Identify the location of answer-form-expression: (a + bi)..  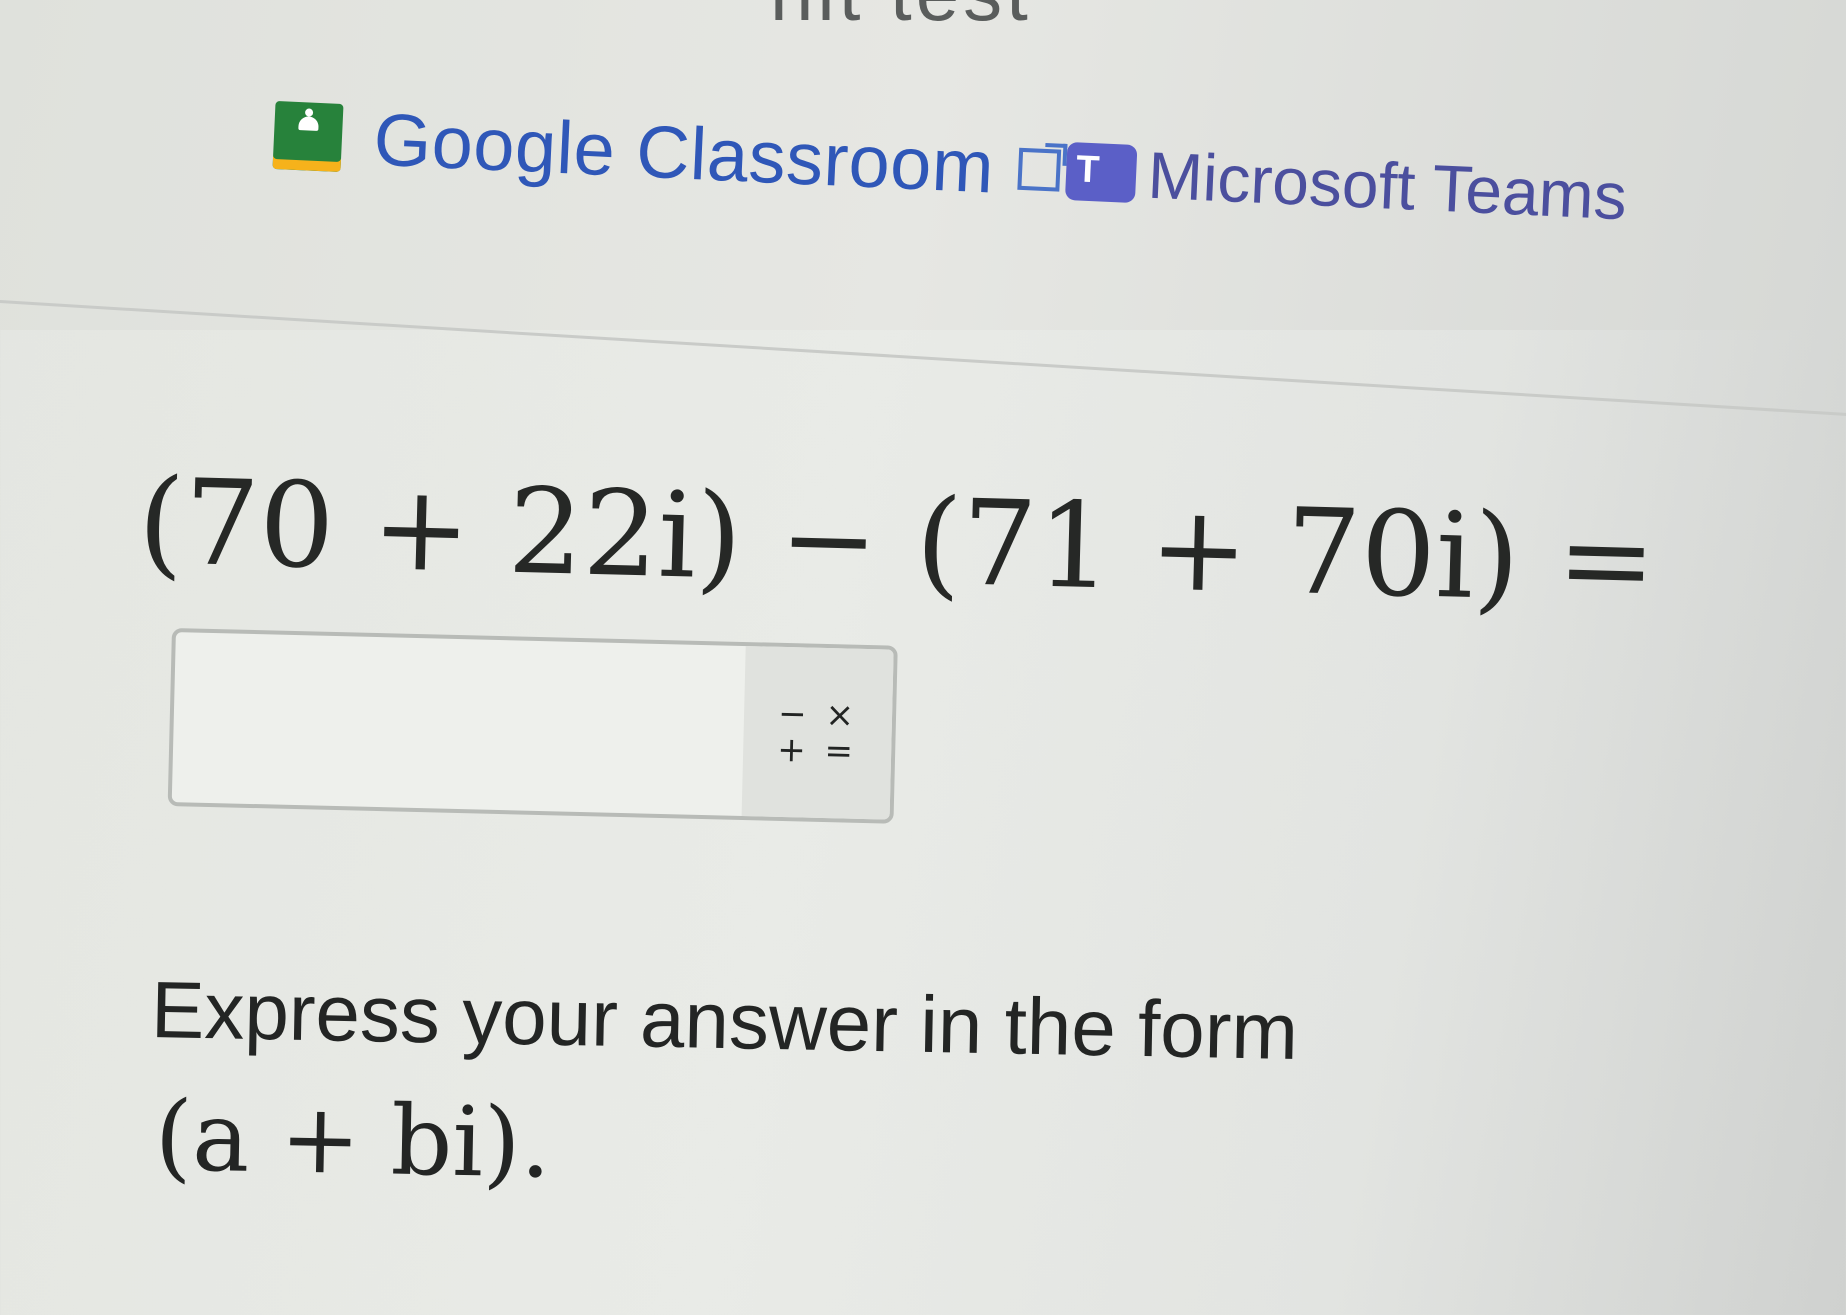
(353, 1140).